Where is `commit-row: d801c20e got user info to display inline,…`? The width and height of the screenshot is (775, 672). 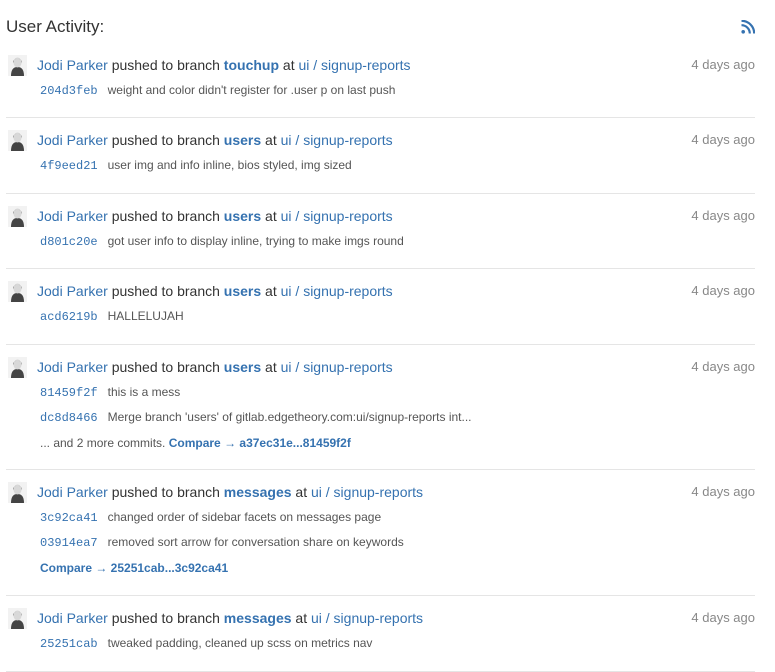 commit-row: d801c20e got user info to display inline,… is located at coordinates (222, 241).